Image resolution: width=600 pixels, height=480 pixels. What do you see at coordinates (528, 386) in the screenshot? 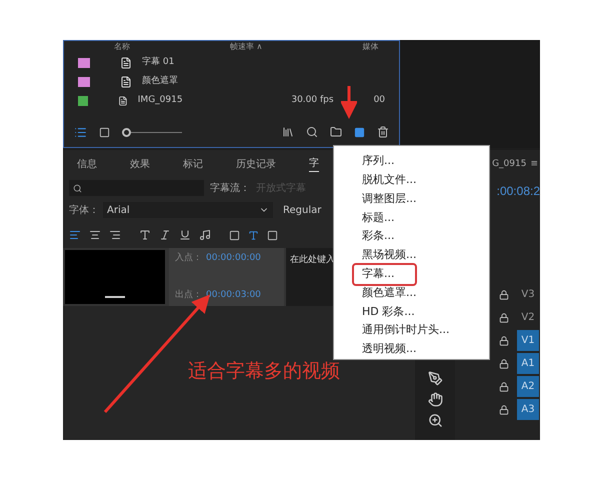
I see `track-header: A2` at bounding box center [528, 386].